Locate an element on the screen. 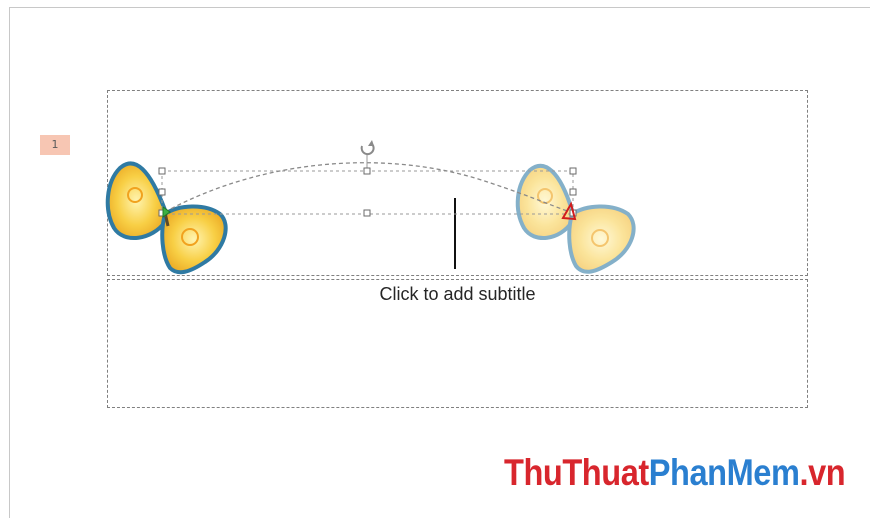 This screenshot has width=870, height=518. site-watermark: ThuThuatPhanMem.vn is located at coordinates (675, 473).